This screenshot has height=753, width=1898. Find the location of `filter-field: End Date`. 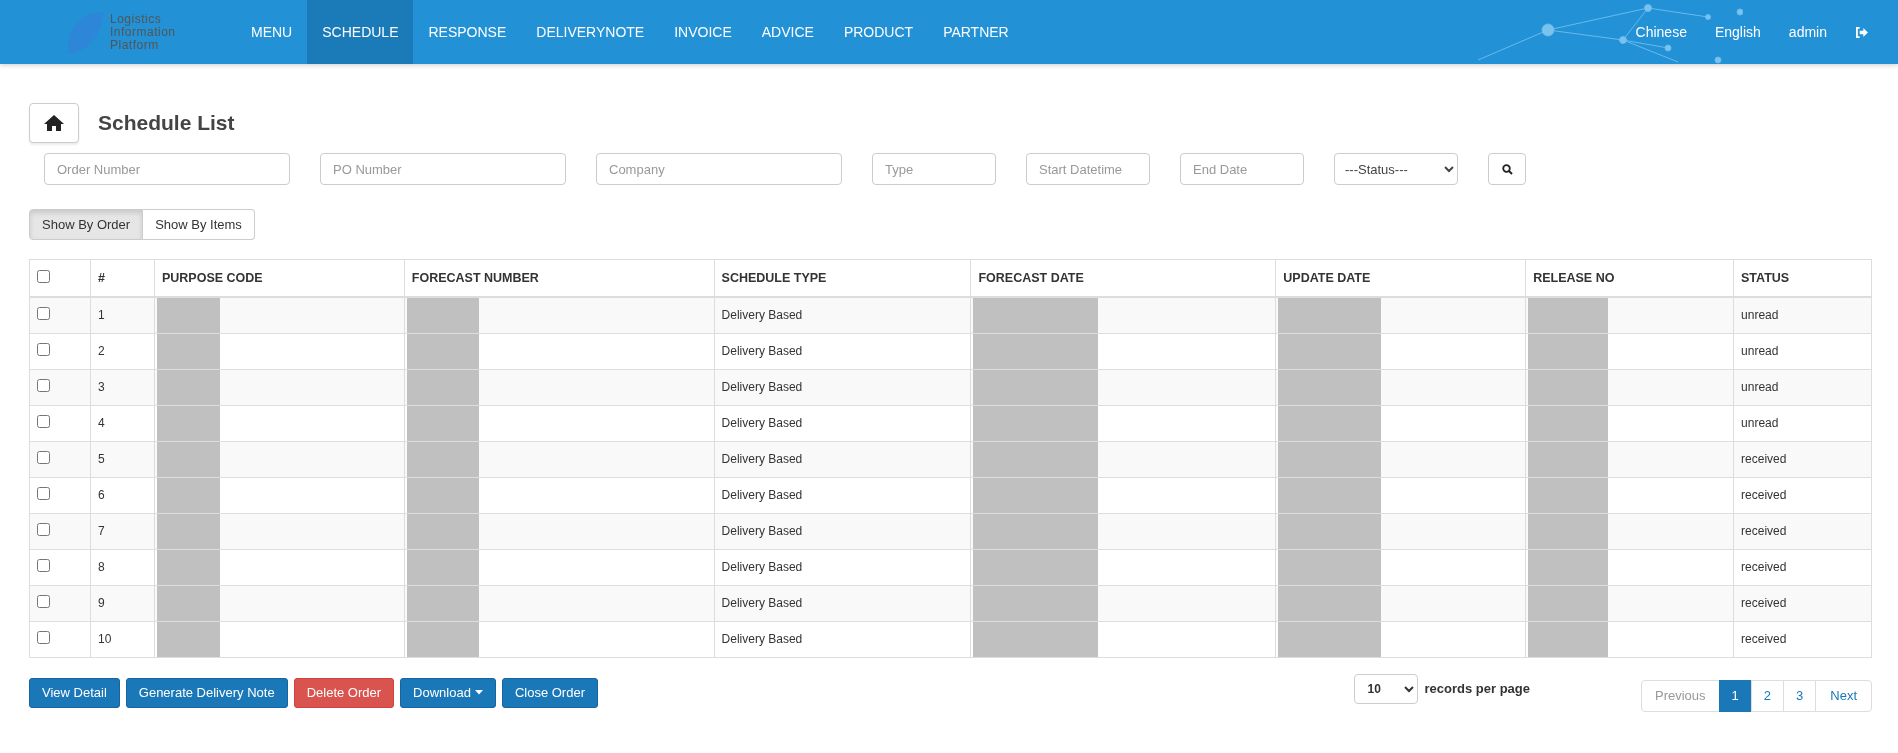

filter-field: End Date is located at coordinates (1242, 169).